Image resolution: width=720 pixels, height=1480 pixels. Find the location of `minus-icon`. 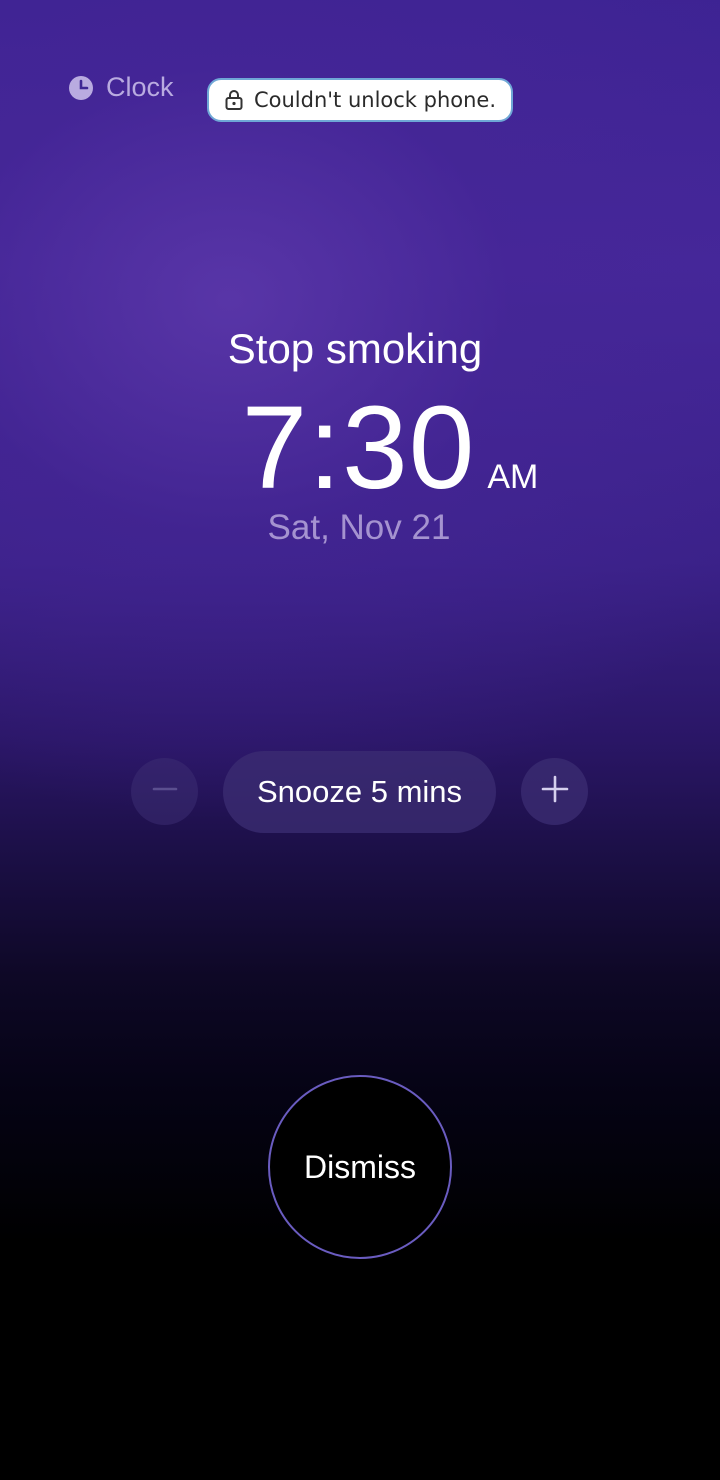

minus-icon is located at coordinates (165, 791).